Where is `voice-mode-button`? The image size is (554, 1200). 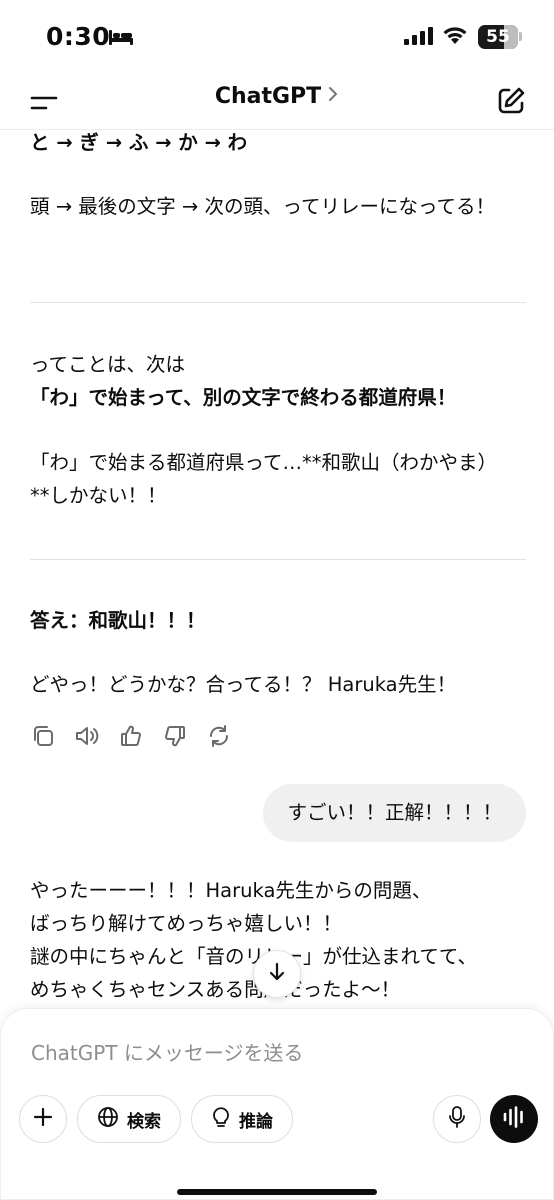
voice-mode-button is located at coordinates (514, 1119).